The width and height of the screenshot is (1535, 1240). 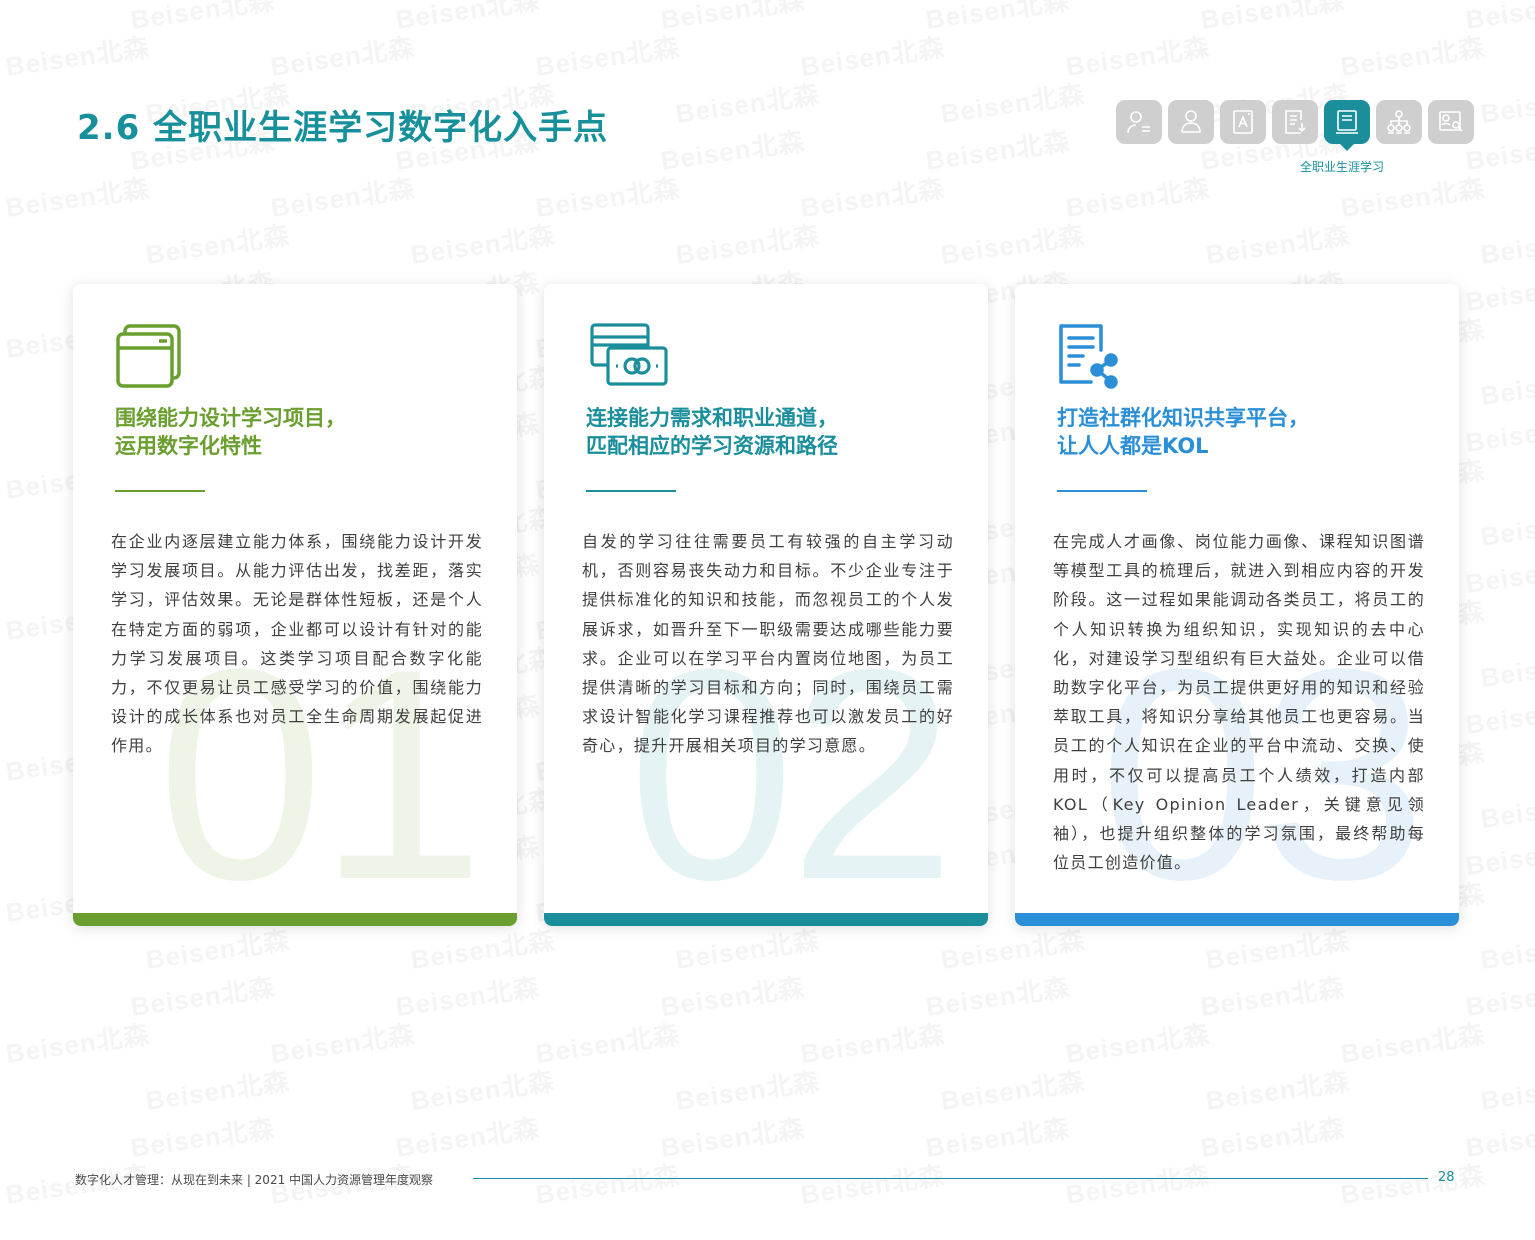 I want to click on card-heading-line2: 让人人都是KOL, so click(x=1133, y=446).